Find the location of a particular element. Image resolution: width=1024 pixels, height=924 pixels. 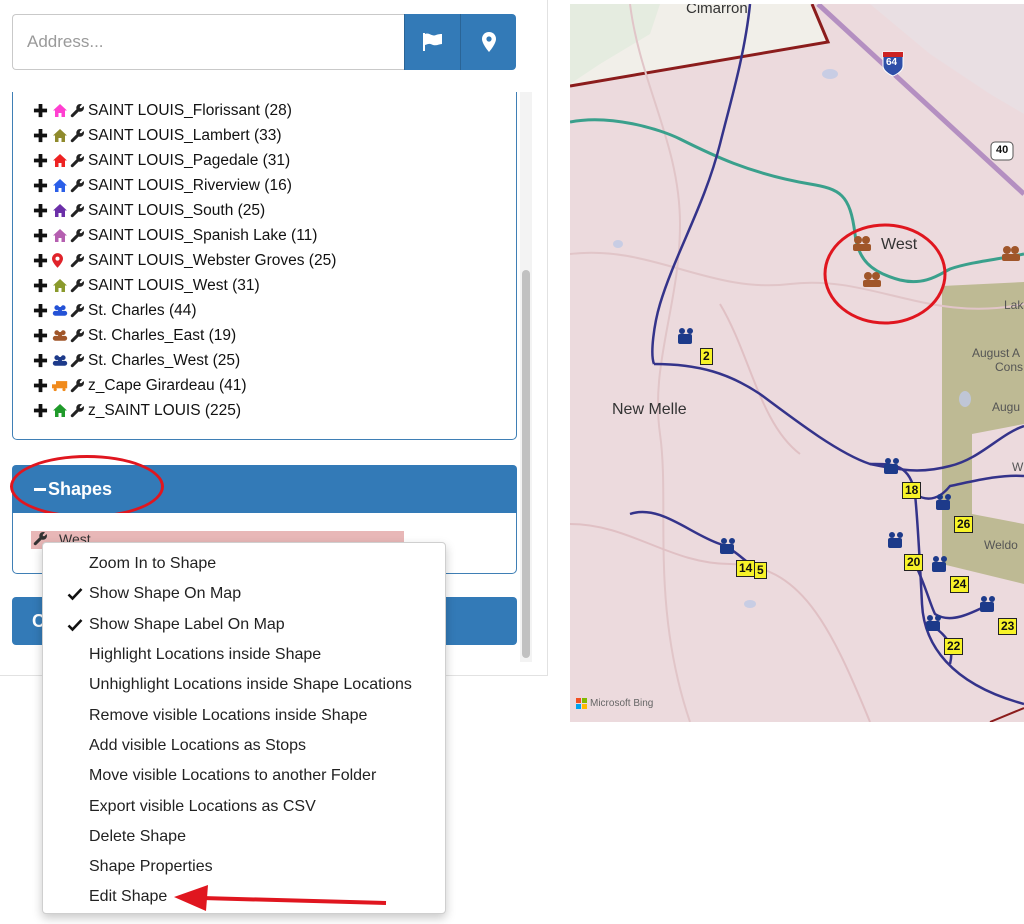

folder-item: SAINT LOUIS_Riverview (16) is located at coordinates (264, 185).